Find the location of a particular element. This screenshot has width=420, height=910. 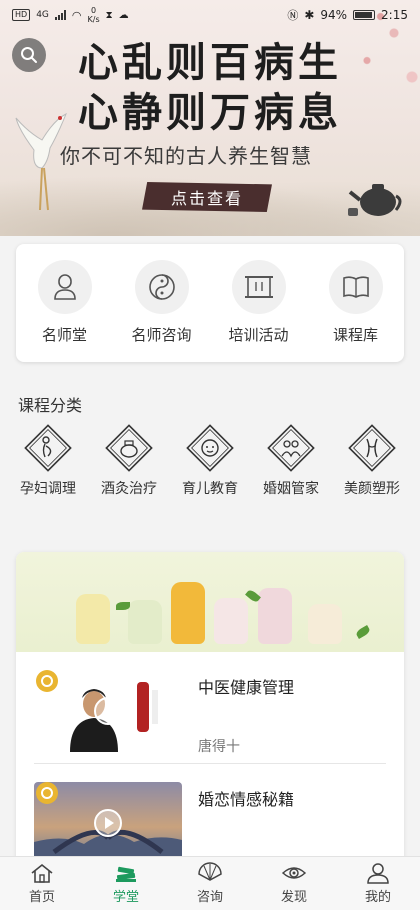

category-label: 婚姻管家 is located at coordinates (291, 489).